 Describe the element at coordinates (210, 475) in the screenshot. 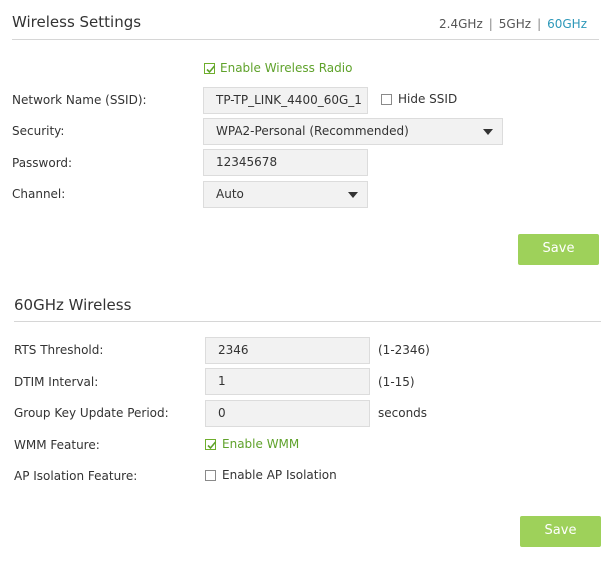

I see `enable-ap-isolation-checkbox` at that location.